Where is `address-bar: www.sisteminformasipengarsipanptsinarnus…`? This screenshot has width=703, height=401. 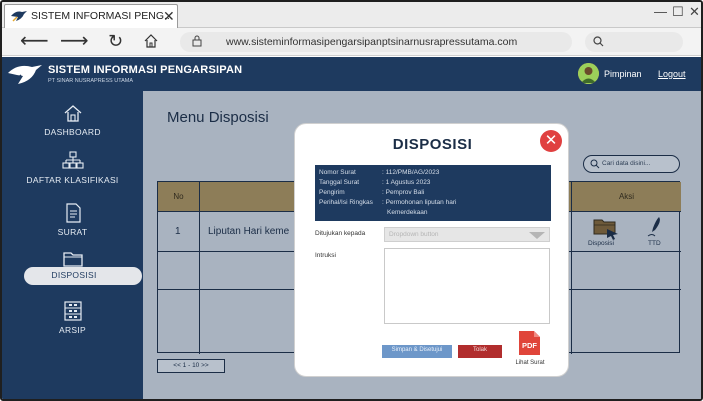 address-bar: www.sisteminformasipengarsipanptsinarnus… is located at coordinates (376, 42).